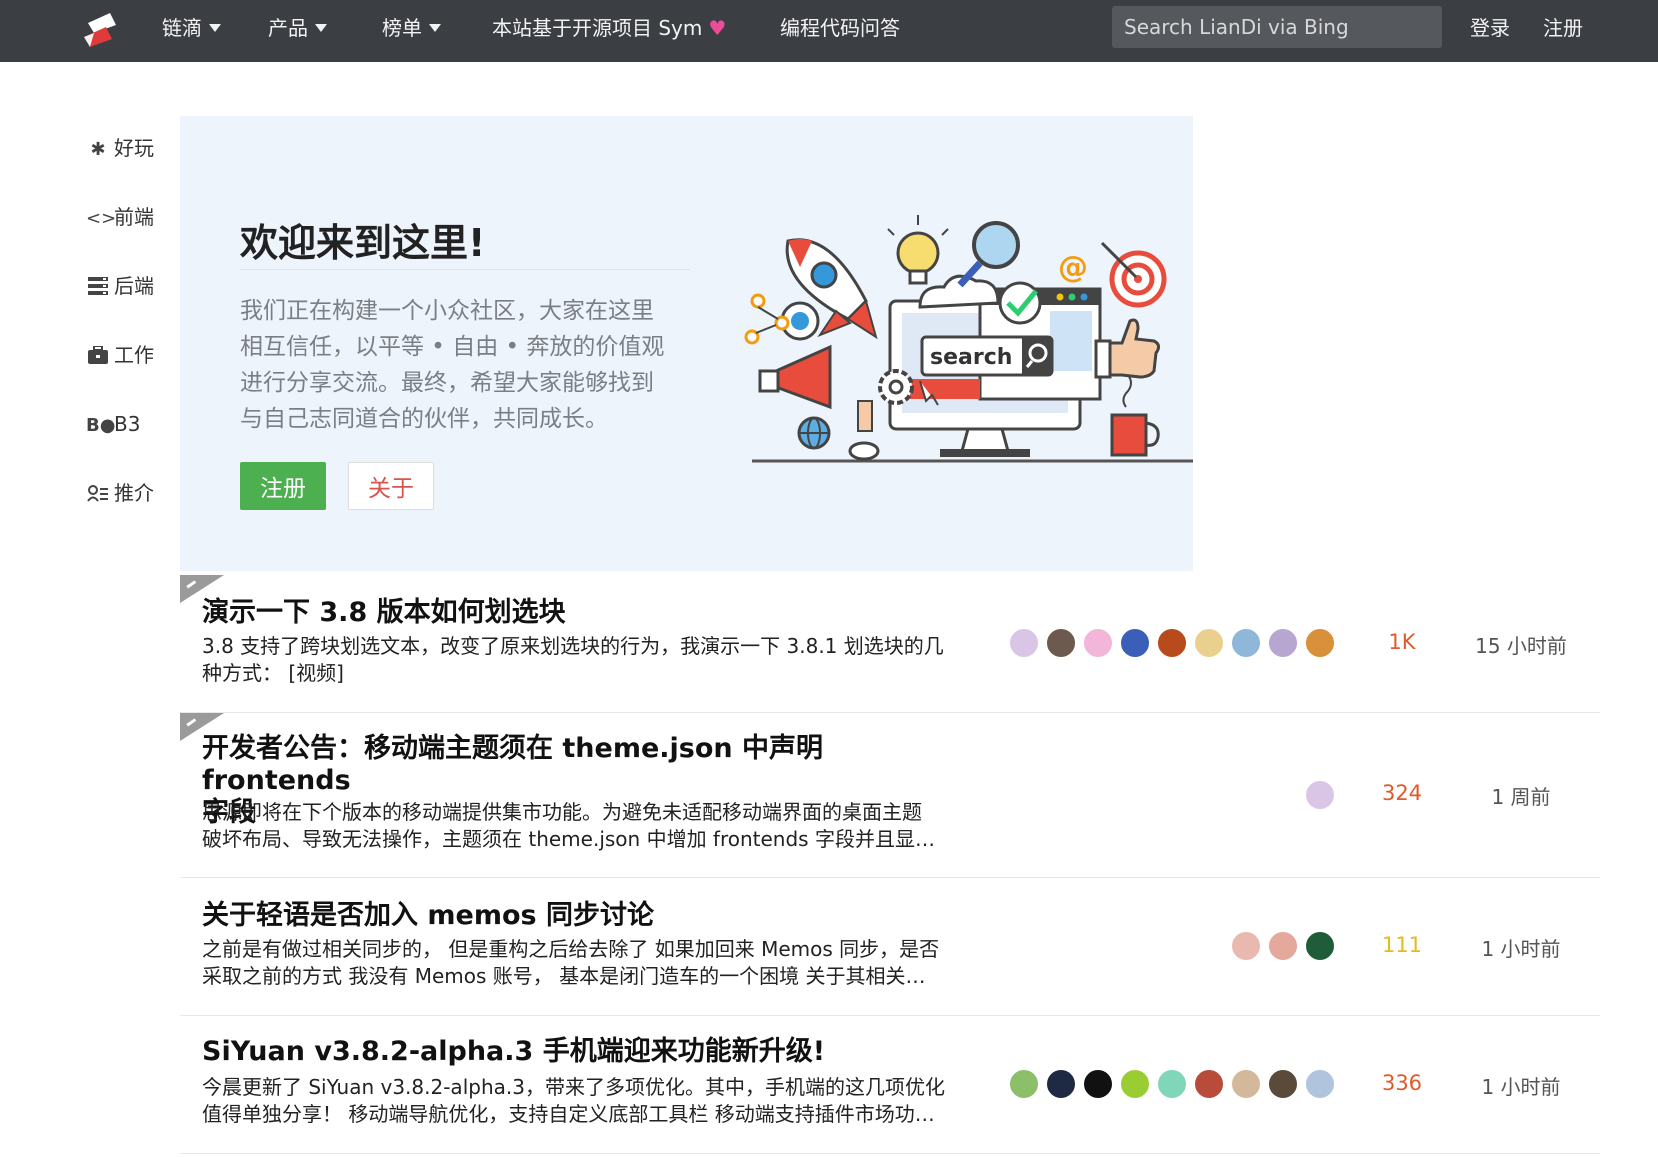  What do you see at coordinates (363, 243) in the screenshot?
I see `welcome-title: 欢迎来到这里!` at bounding box center [363, 243].